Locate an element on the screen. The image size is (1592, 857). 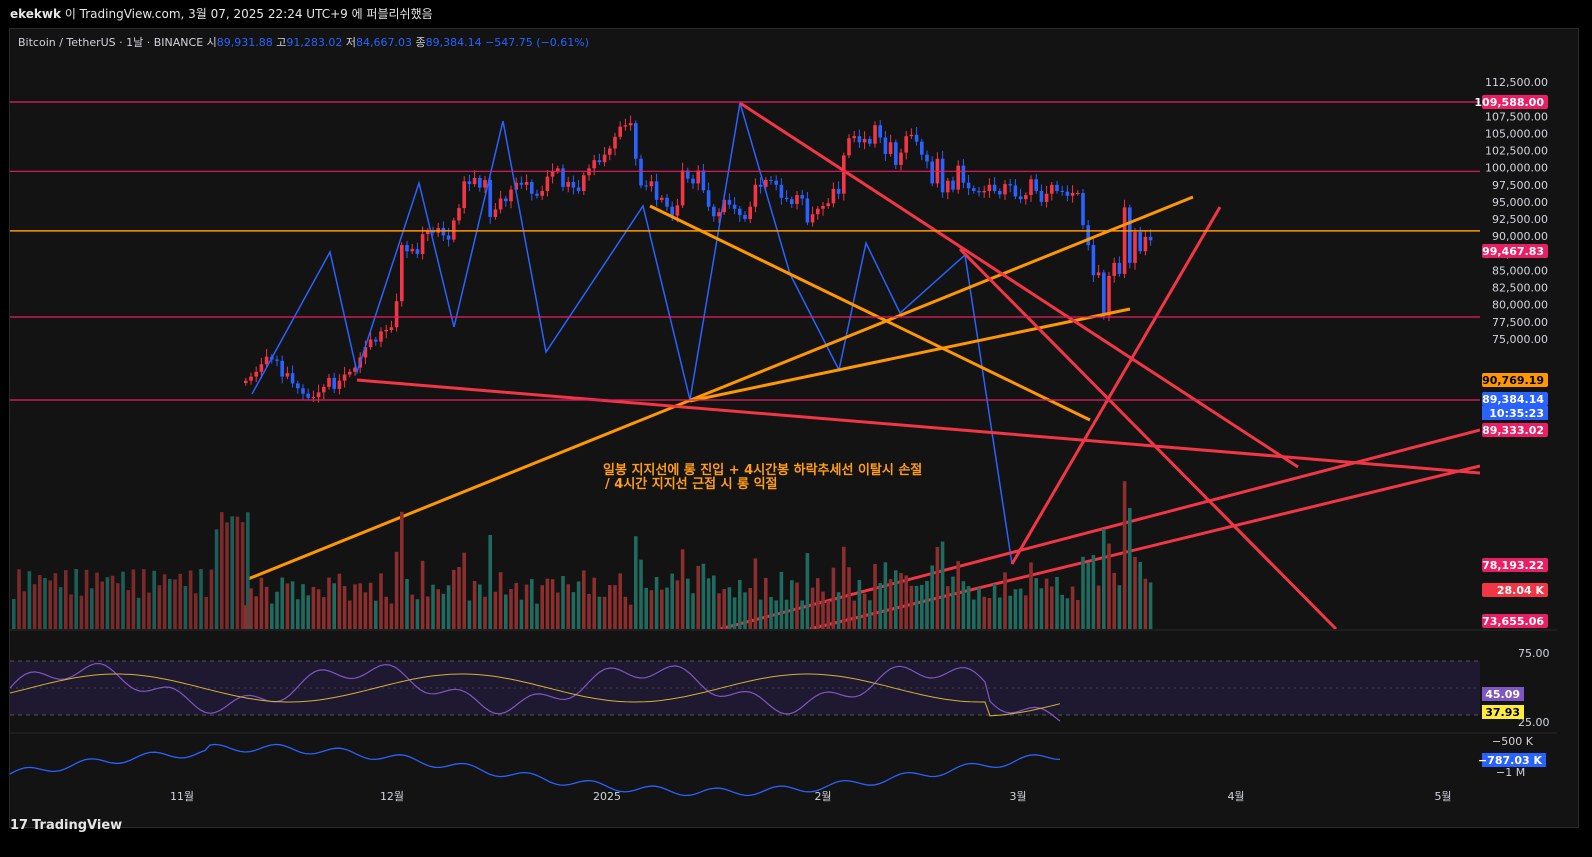
brand-footer: 17 TradingView is located at coordinates (66, 825).